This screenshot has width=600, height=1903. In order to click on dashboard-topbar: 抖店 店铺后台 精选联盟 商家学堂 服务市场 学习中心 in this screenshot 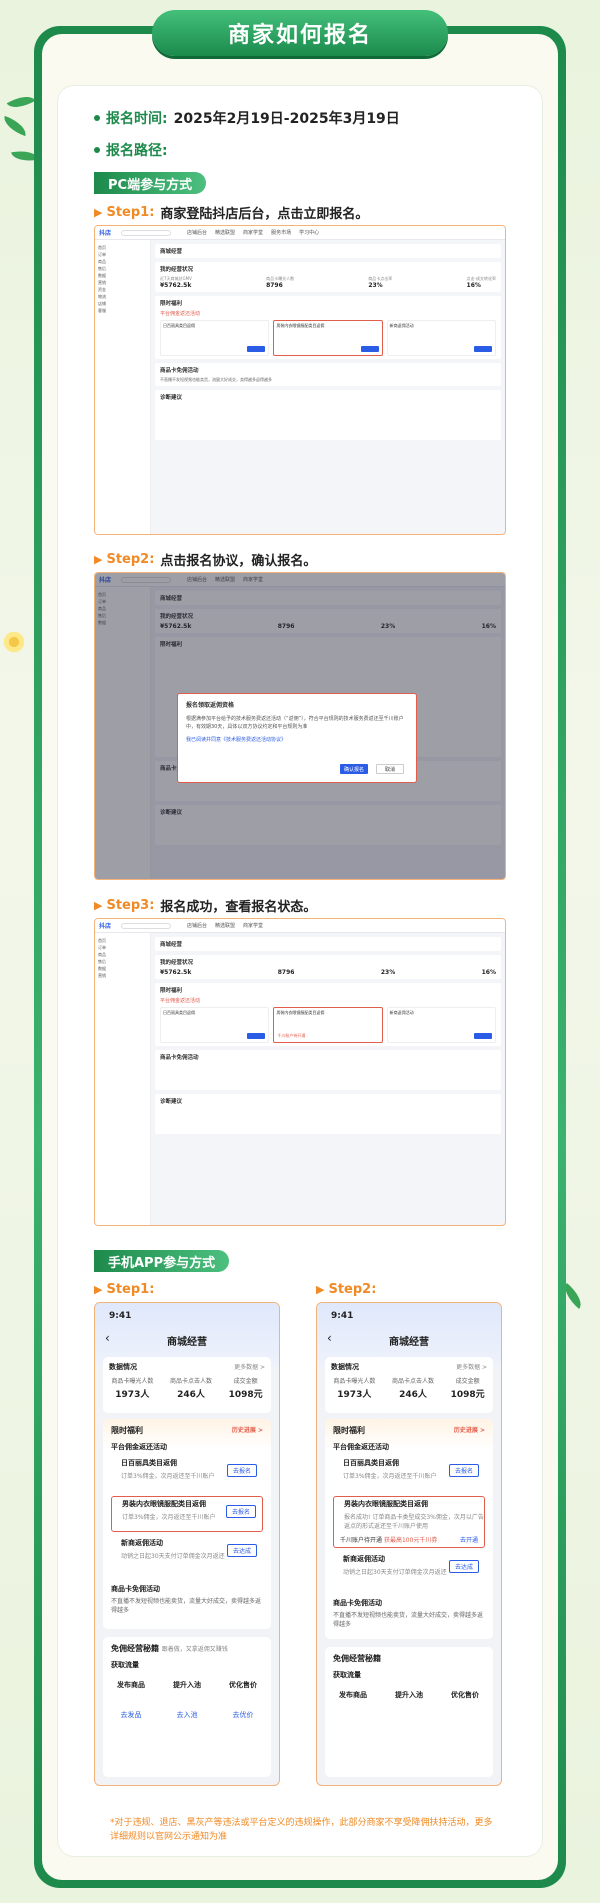, I will do `click(300, 233)`.